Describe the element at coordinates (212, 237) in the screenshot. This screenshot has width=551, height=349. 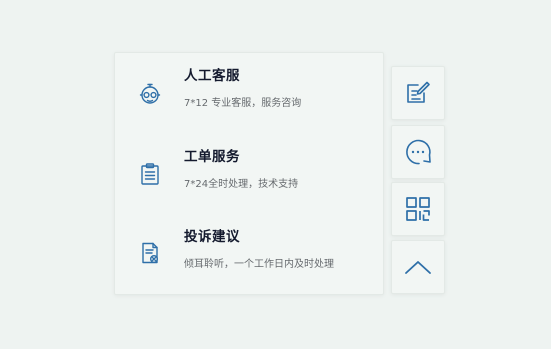
I see `service-title: 投诉建议` at that location.